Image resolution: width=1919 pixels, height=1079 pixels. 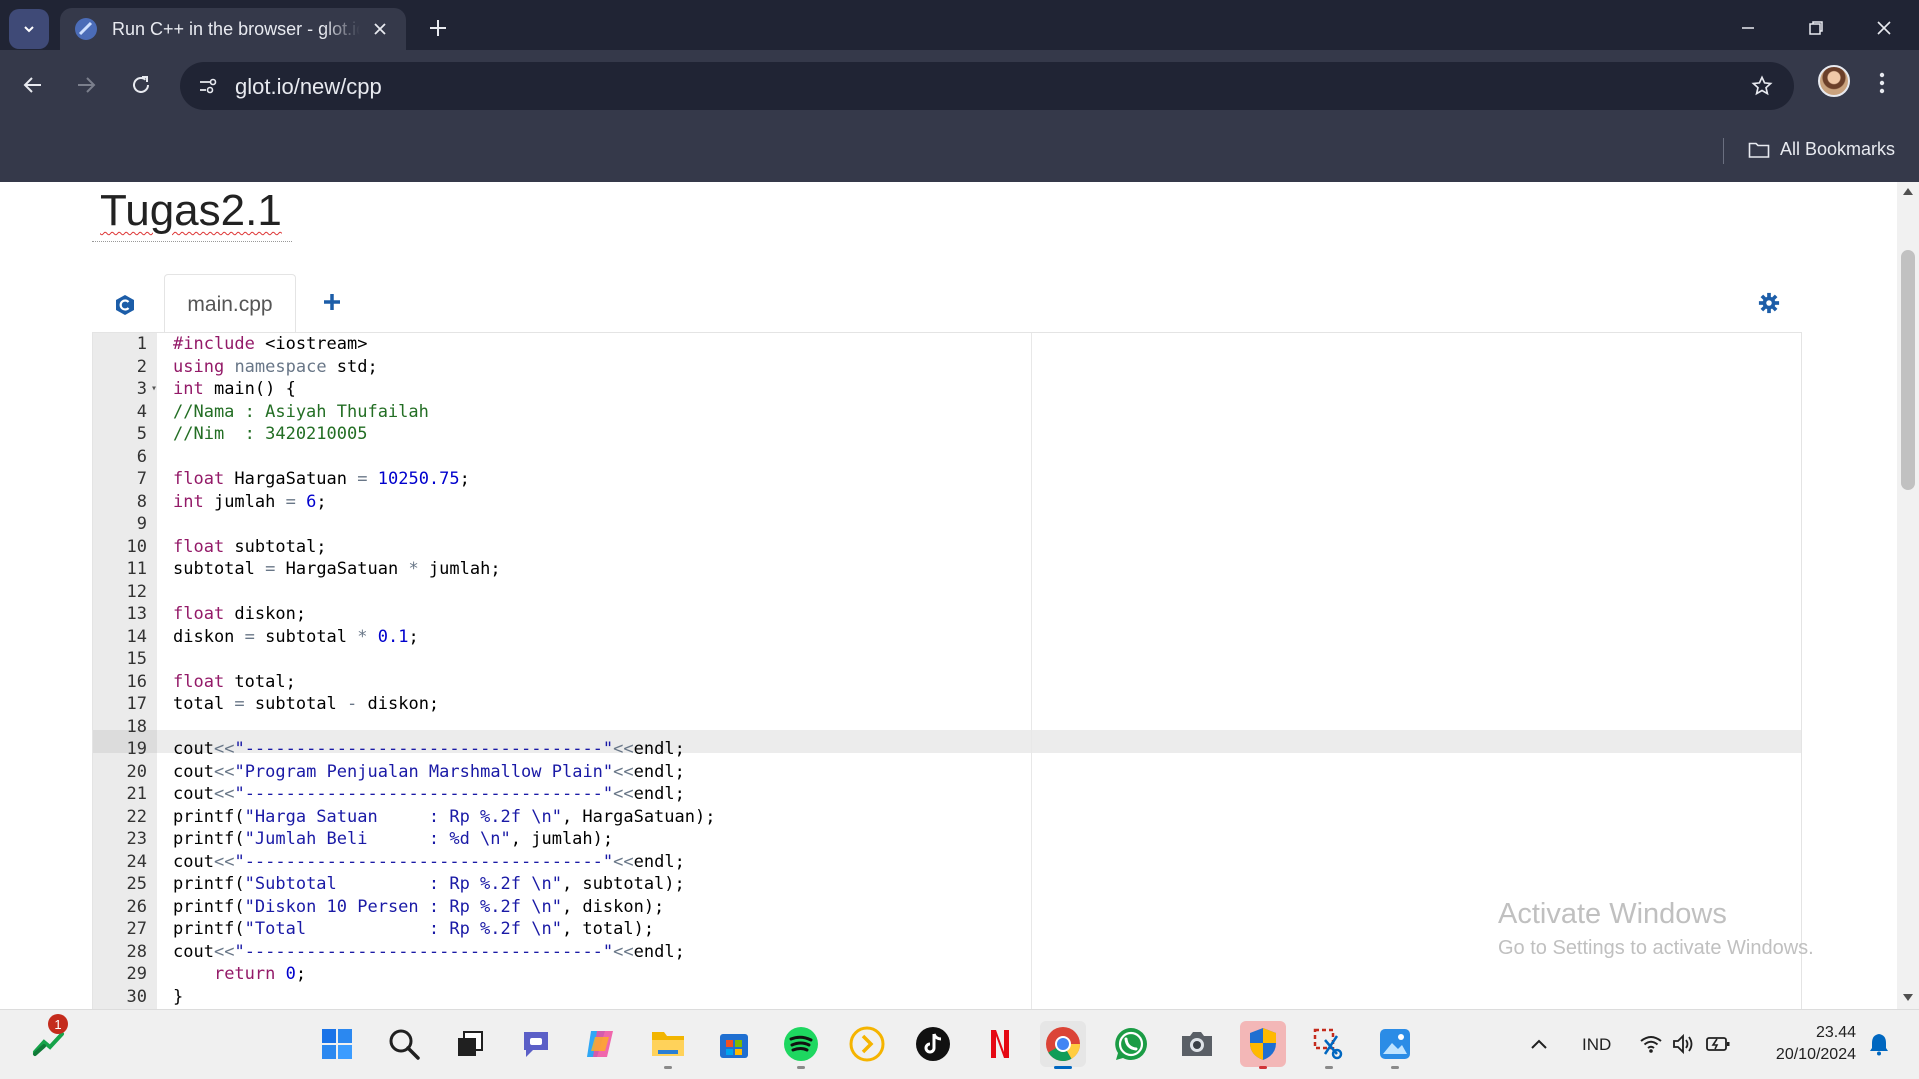 I want to click on add-file-icon, so click(x=332, y=302).